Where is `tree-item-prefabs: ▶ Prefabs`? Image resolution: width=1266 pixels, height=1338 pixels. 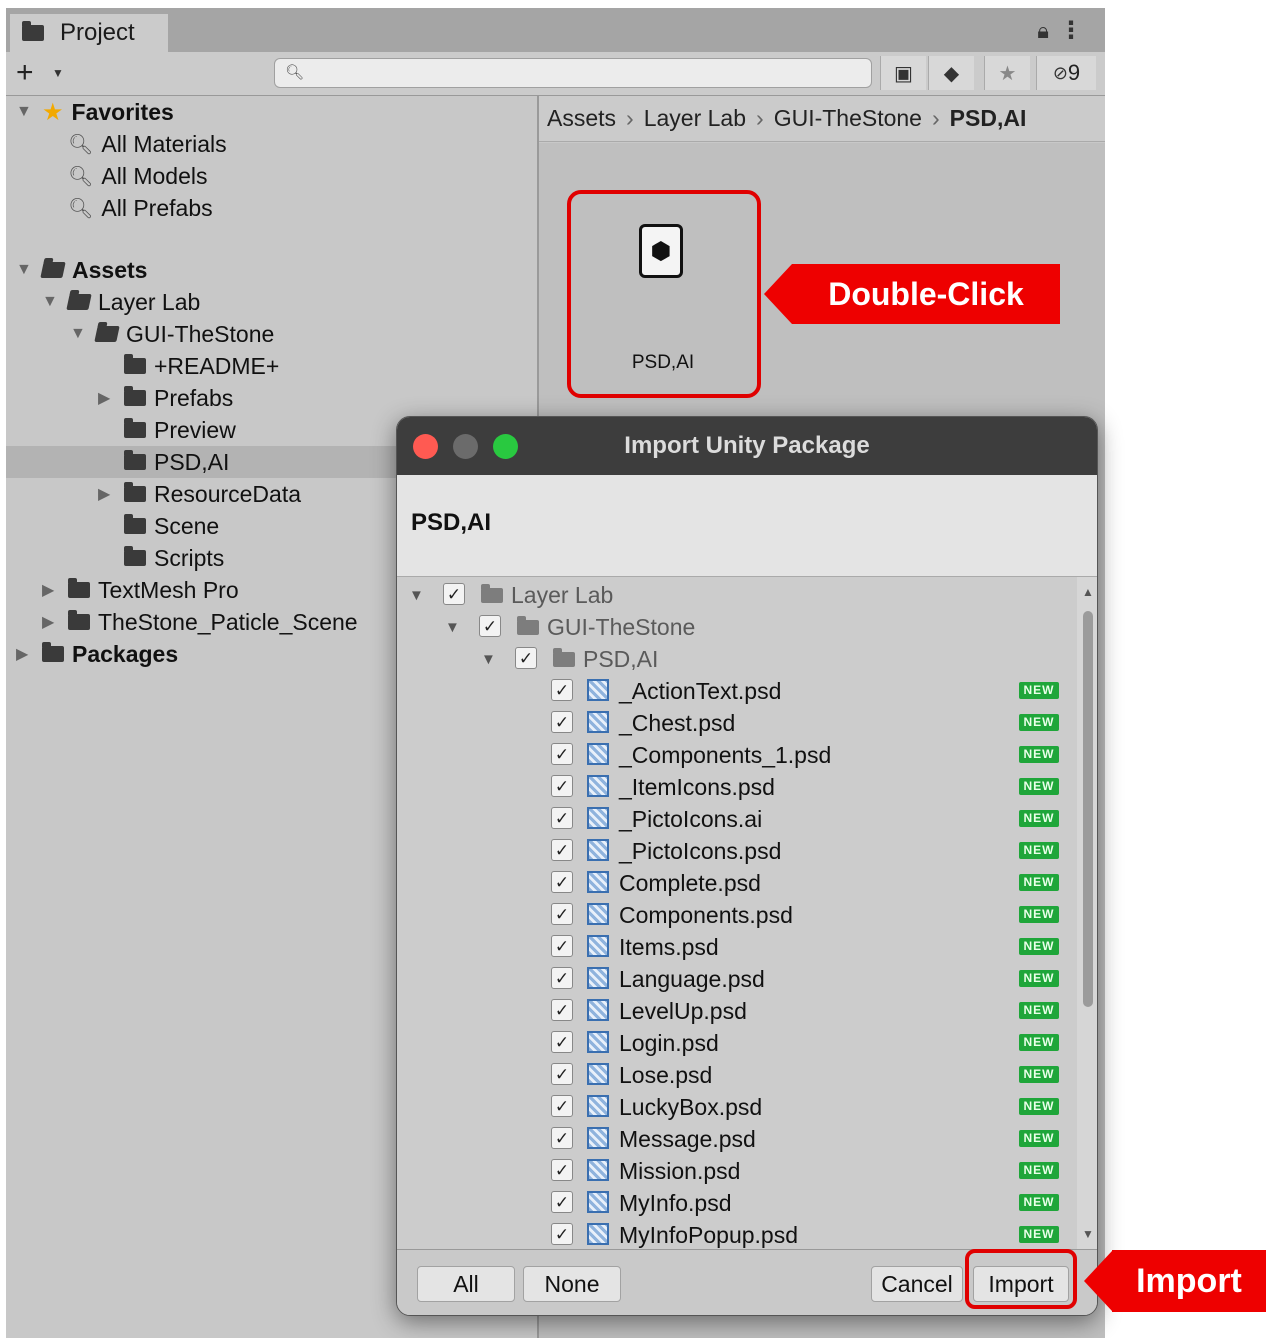 tree-item-prefabs: ▶ Prefabs is located at coordinates (165, 398).